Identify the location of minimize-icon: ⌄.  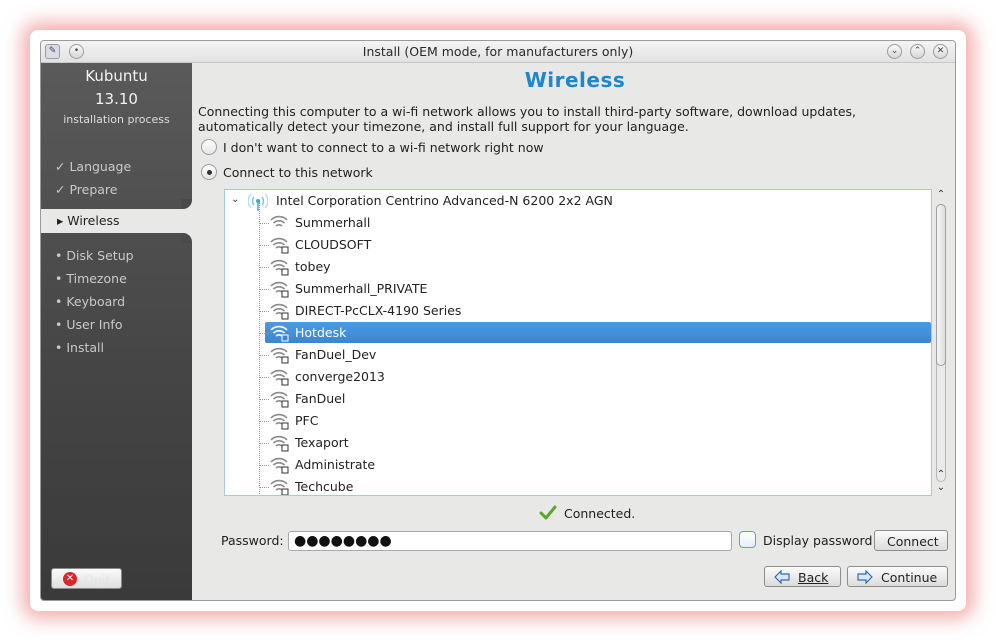
(894, 51).